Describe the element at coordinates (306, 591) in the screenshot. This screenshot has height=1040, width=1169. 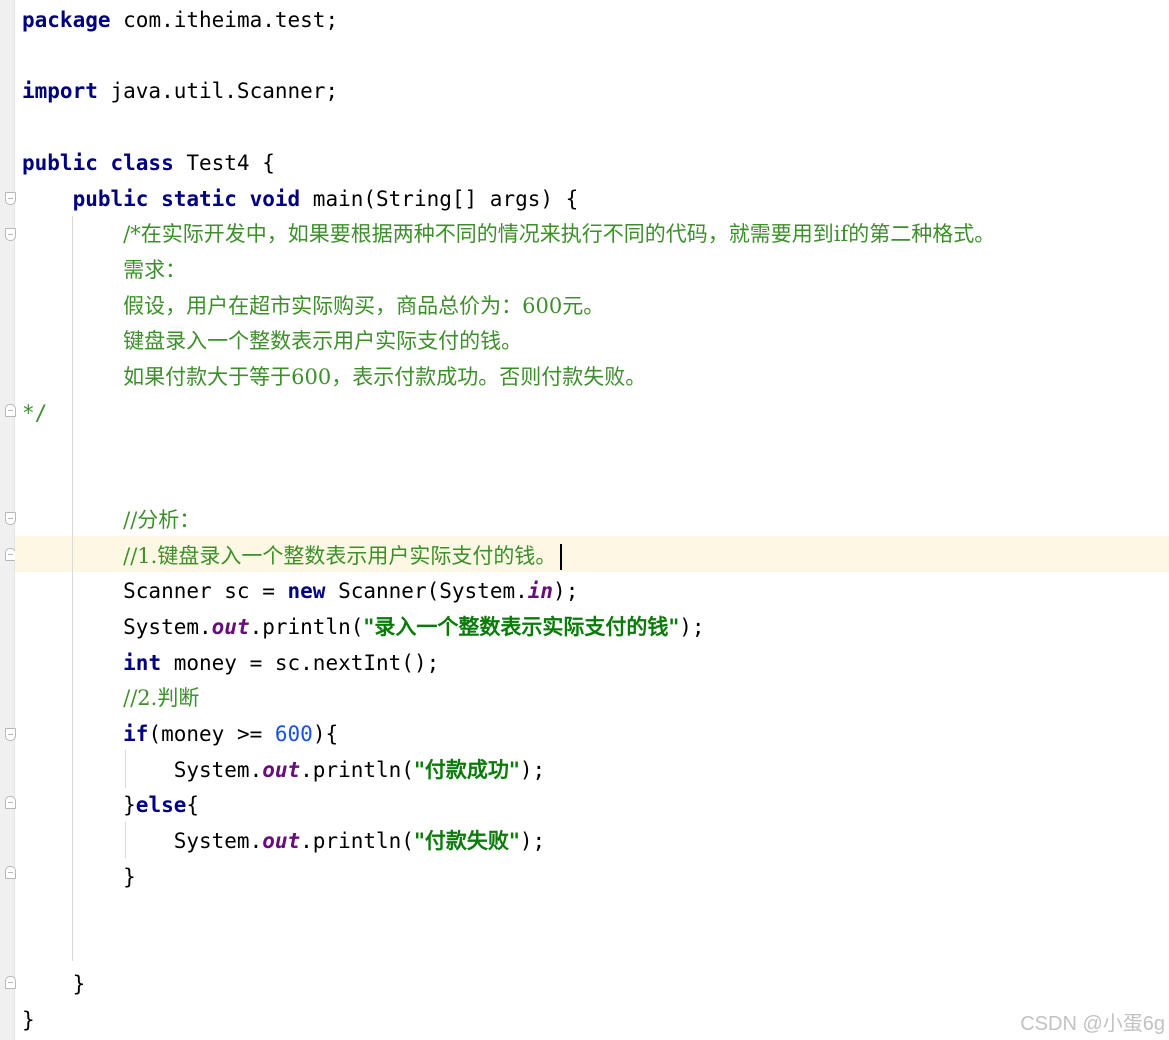
I see `code-token: new` at that location.